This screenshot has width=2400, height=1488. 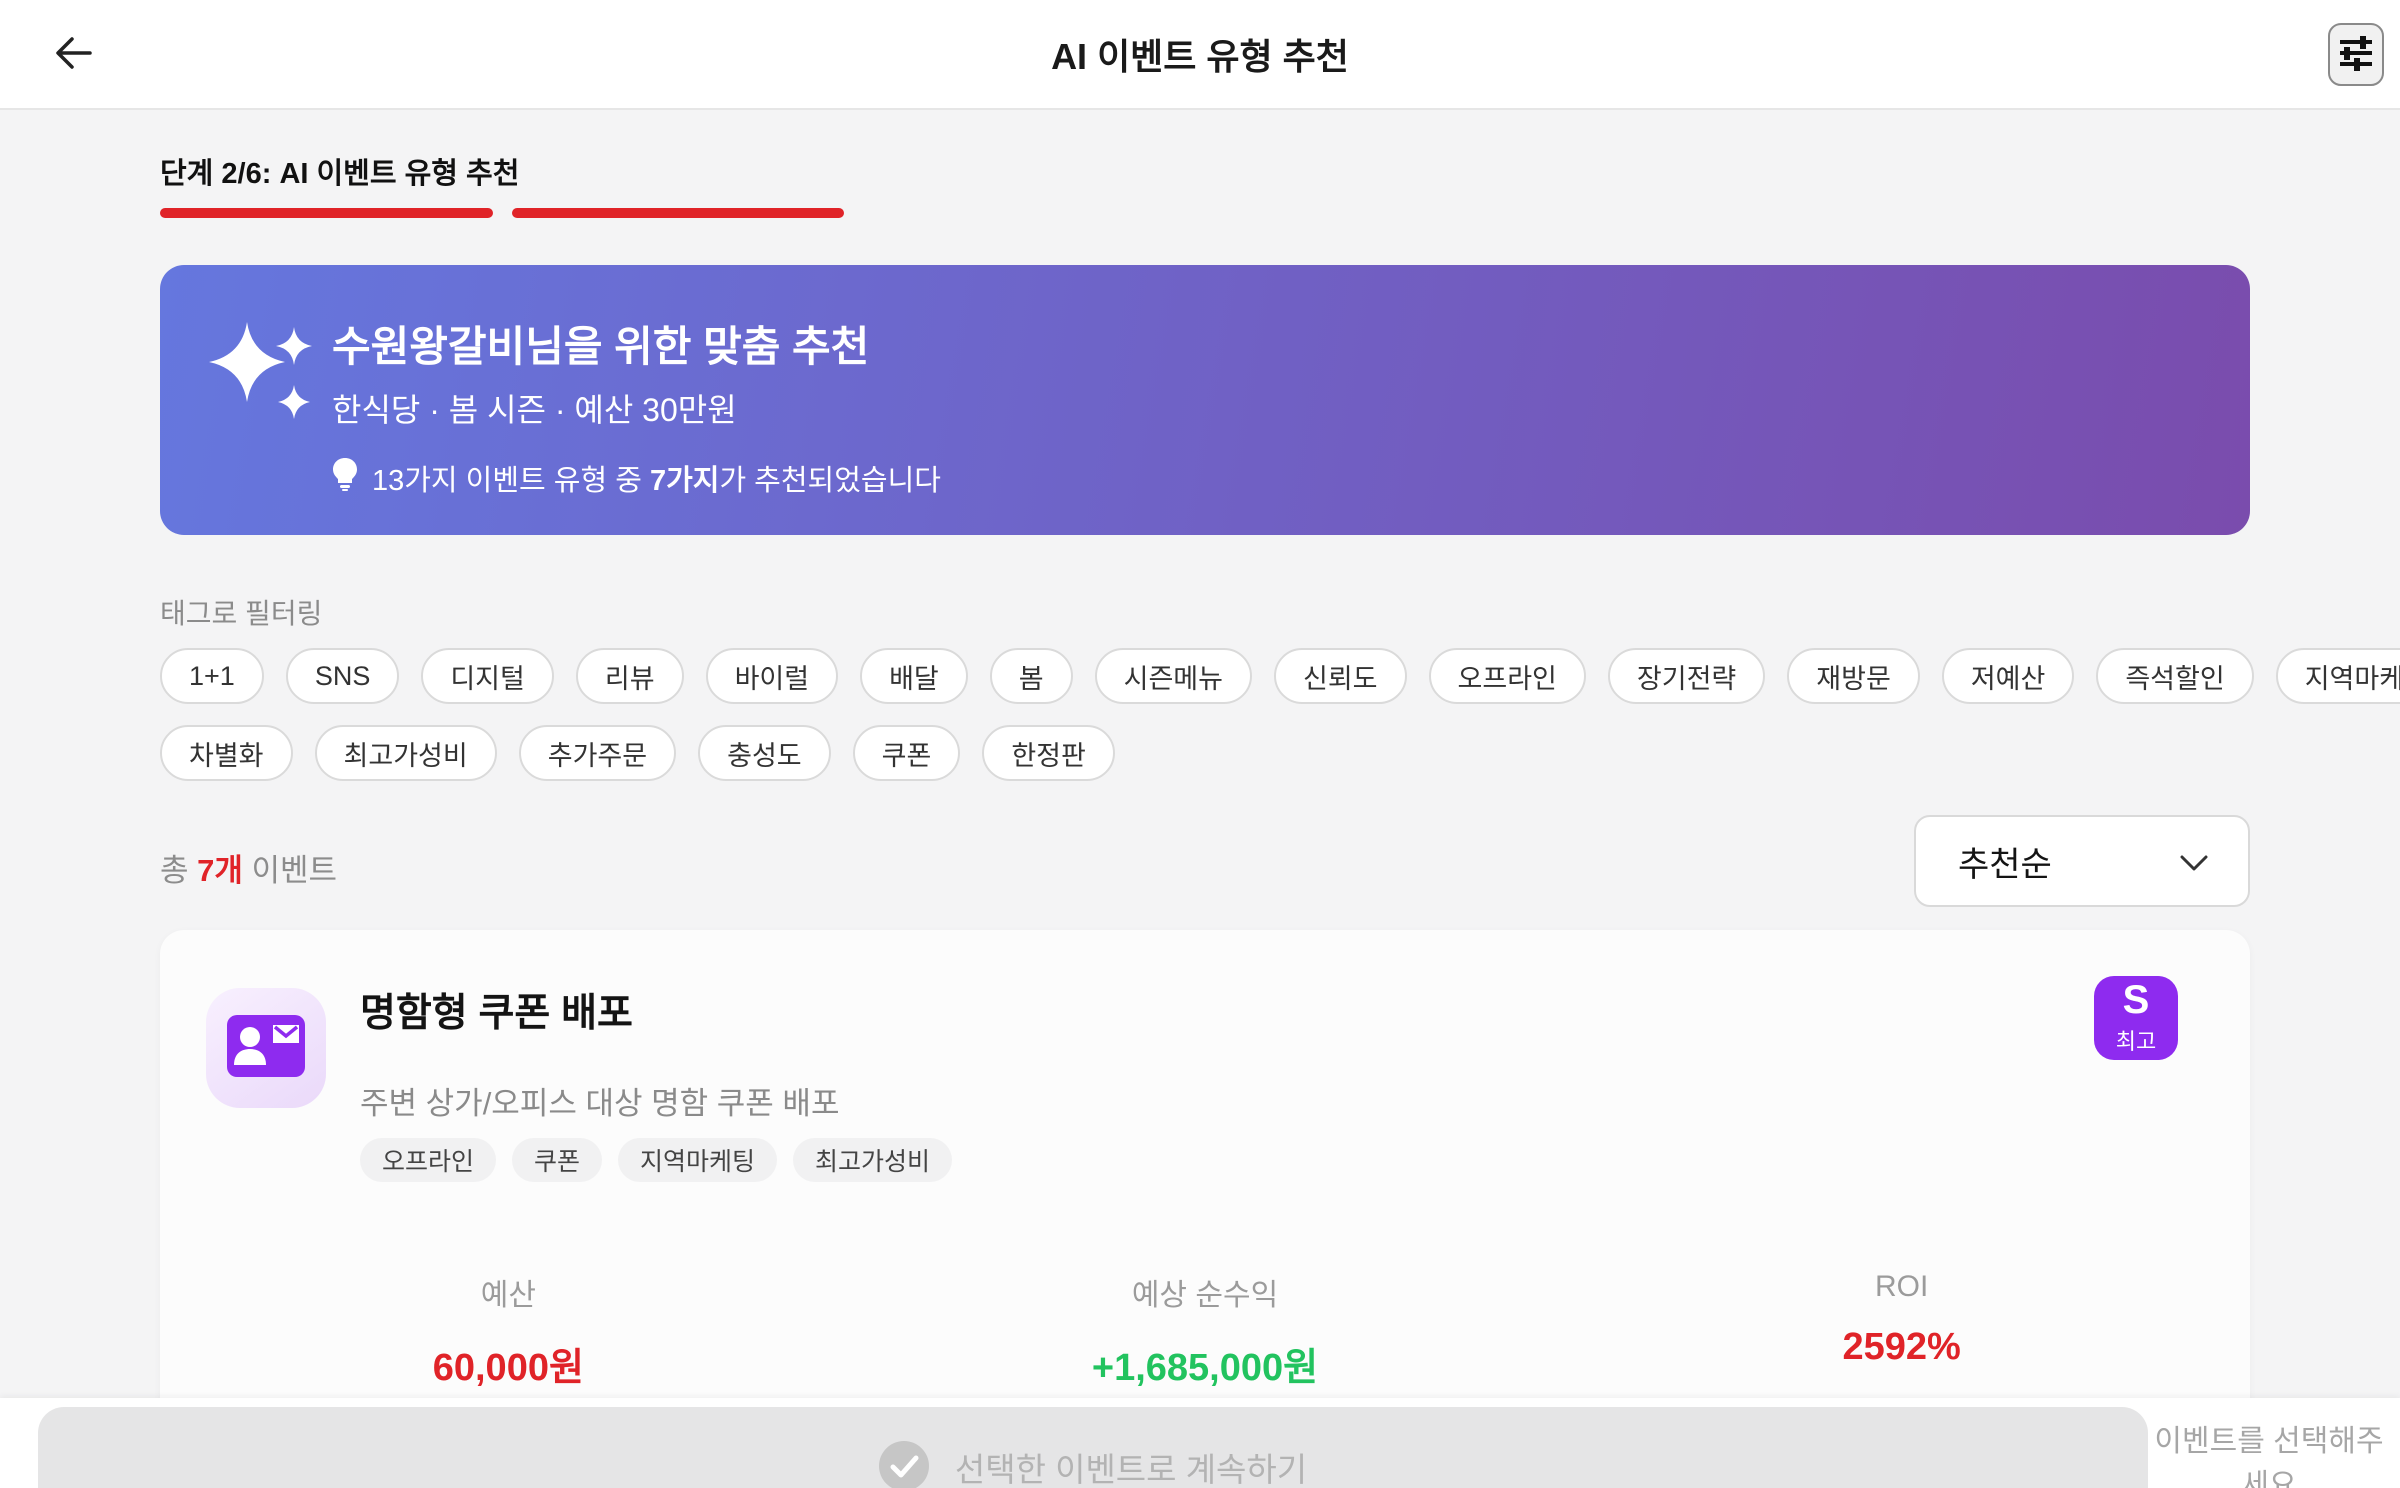 What do you see at coordinates (428, 1160) in the screenshot?
I see `event-tag-chip: 오프라인` at bounding box center [428, 1160].